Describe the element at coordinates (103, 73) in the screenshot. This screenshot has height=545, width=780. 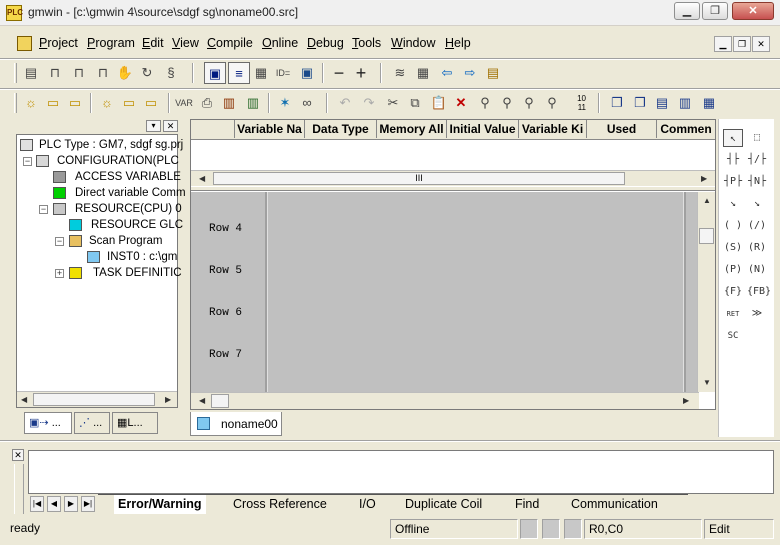
I see `close-project-icon: ⊓` at that location.